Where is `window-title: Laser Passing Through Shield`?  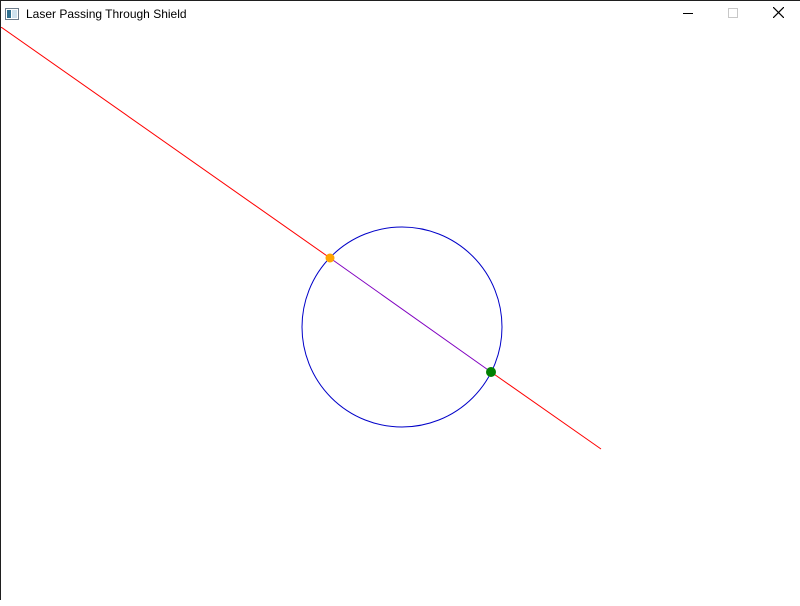 window-title: Laser Passing Through Shield is located at coordinates (106, 14).